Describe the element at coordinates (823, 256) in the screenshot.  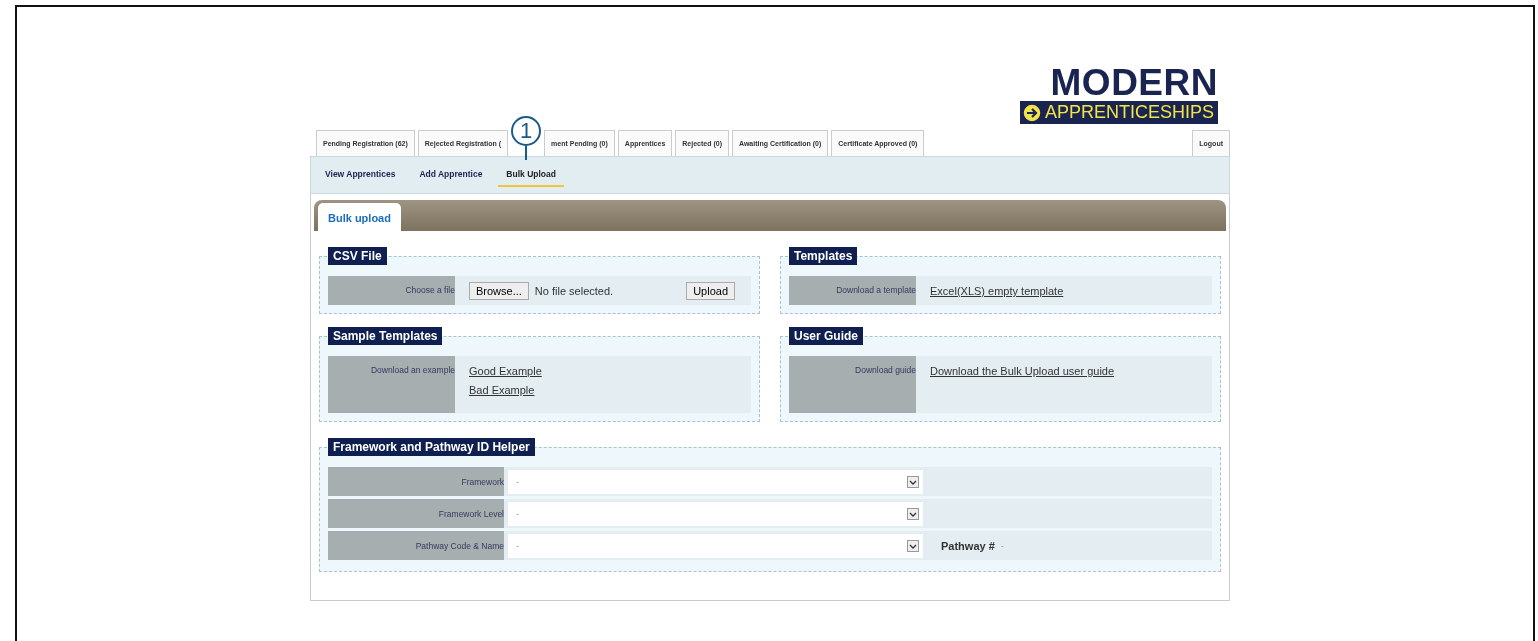
I see `section-title: Templates` at that location.